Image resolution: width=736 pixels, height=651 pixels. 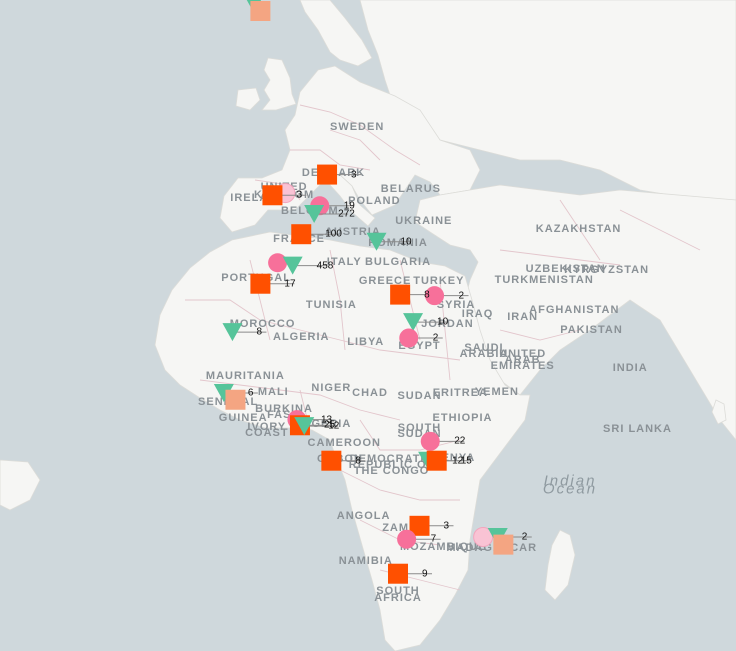 I want to click on marker-count-label: 272, so click(x=346, y=214).